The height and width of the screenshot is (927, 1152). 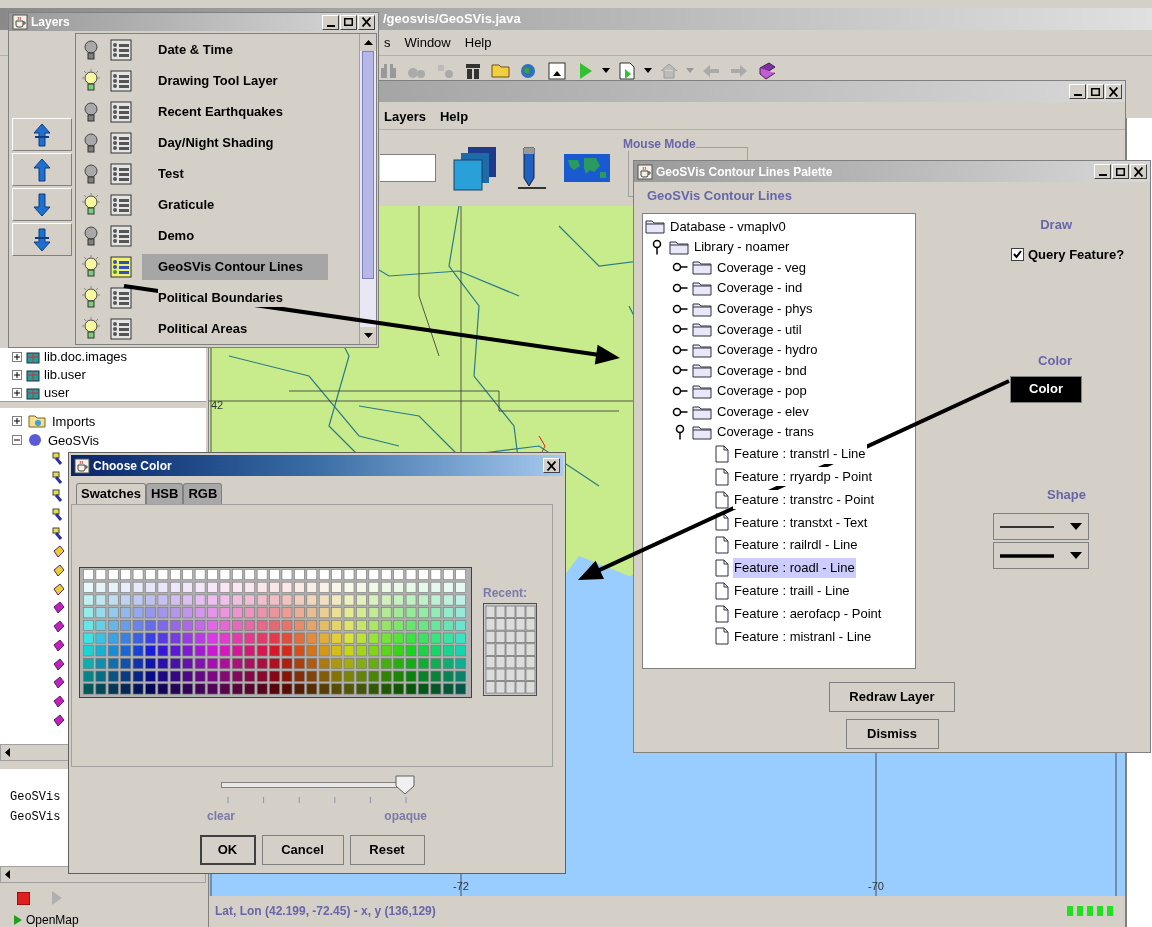 What do you see at coordinates (800, 454) in the screenshot?
I see `tree-item: Feature : transtrl - Line` at bounding box center [800, 454].